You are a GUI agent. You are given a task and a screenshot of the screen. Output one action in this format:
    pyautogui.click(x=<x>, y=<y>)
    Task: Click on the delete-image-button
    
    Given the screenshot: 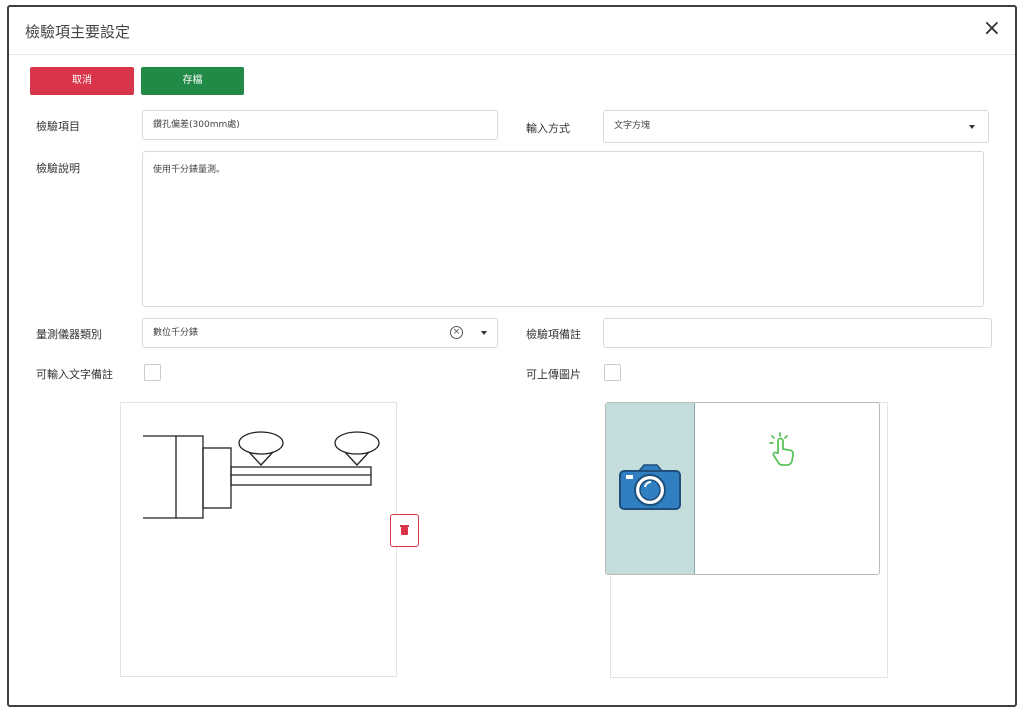 What is the action you would take?
    pyautogui.click(x=404, y=530)
    